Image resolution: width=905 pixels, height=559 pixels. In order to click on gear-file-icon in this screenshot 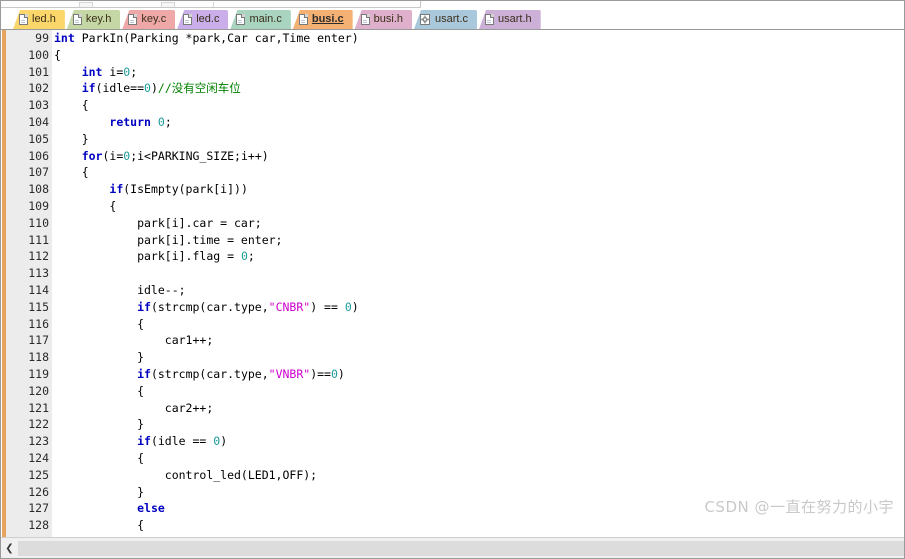, I will do `click(425, 19)`.